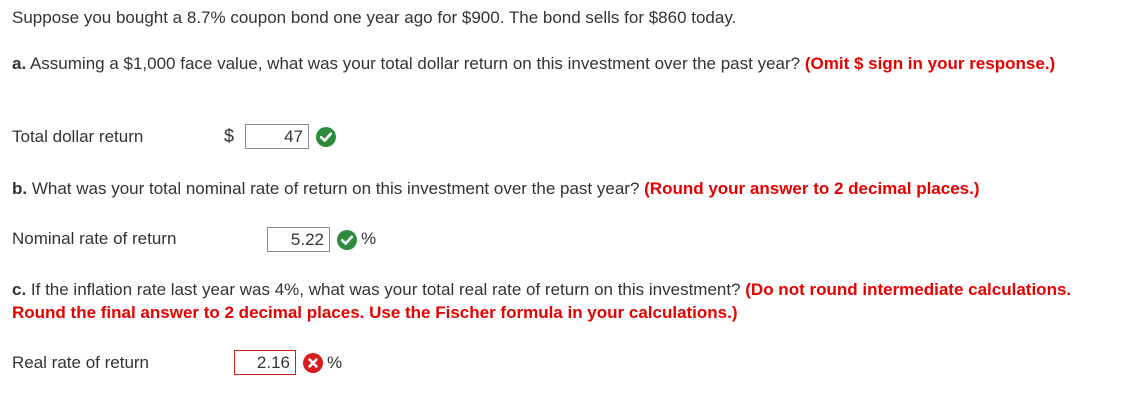  I want to click on question-b-letter: b., so click(20, 188).